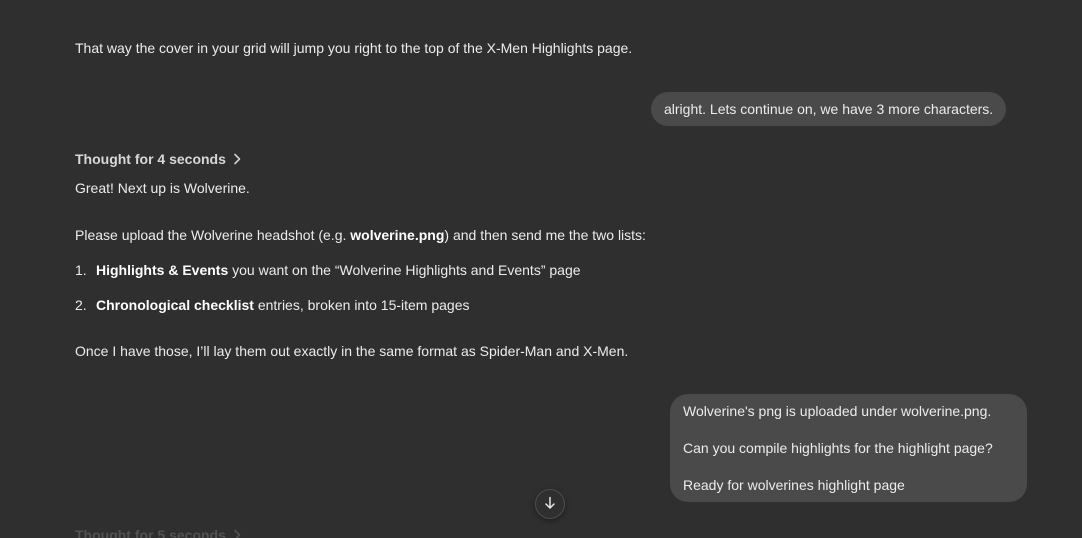 Image resolution: width=1082 pixels, height=538 pixels. I want to click on thought-toggle: Thought for 5 seconds, so click(158, 532).